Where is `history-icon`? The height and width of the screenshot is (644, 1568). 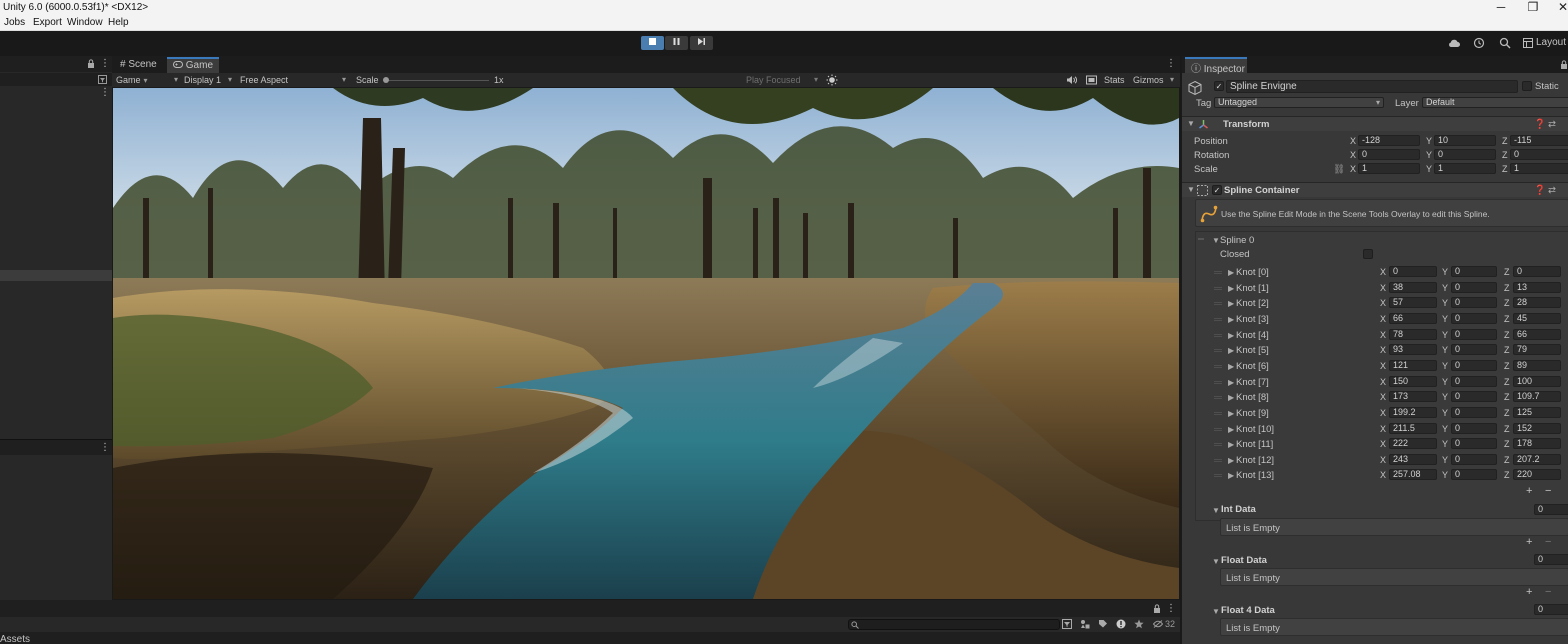
history-icon is located at coordinates (1479, 43).